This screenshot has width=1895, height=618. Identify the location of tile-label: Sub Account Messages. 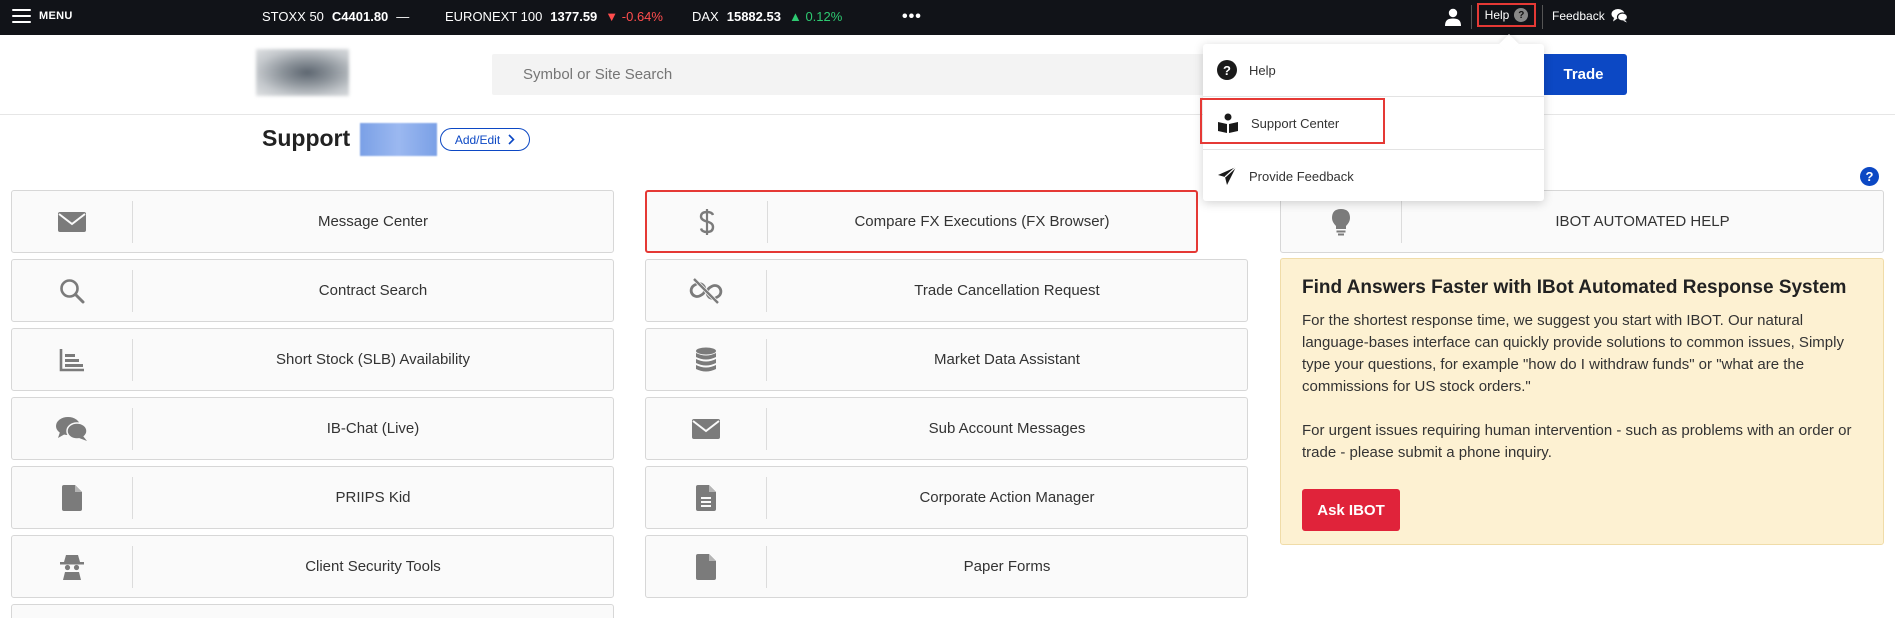
(1007, 428).